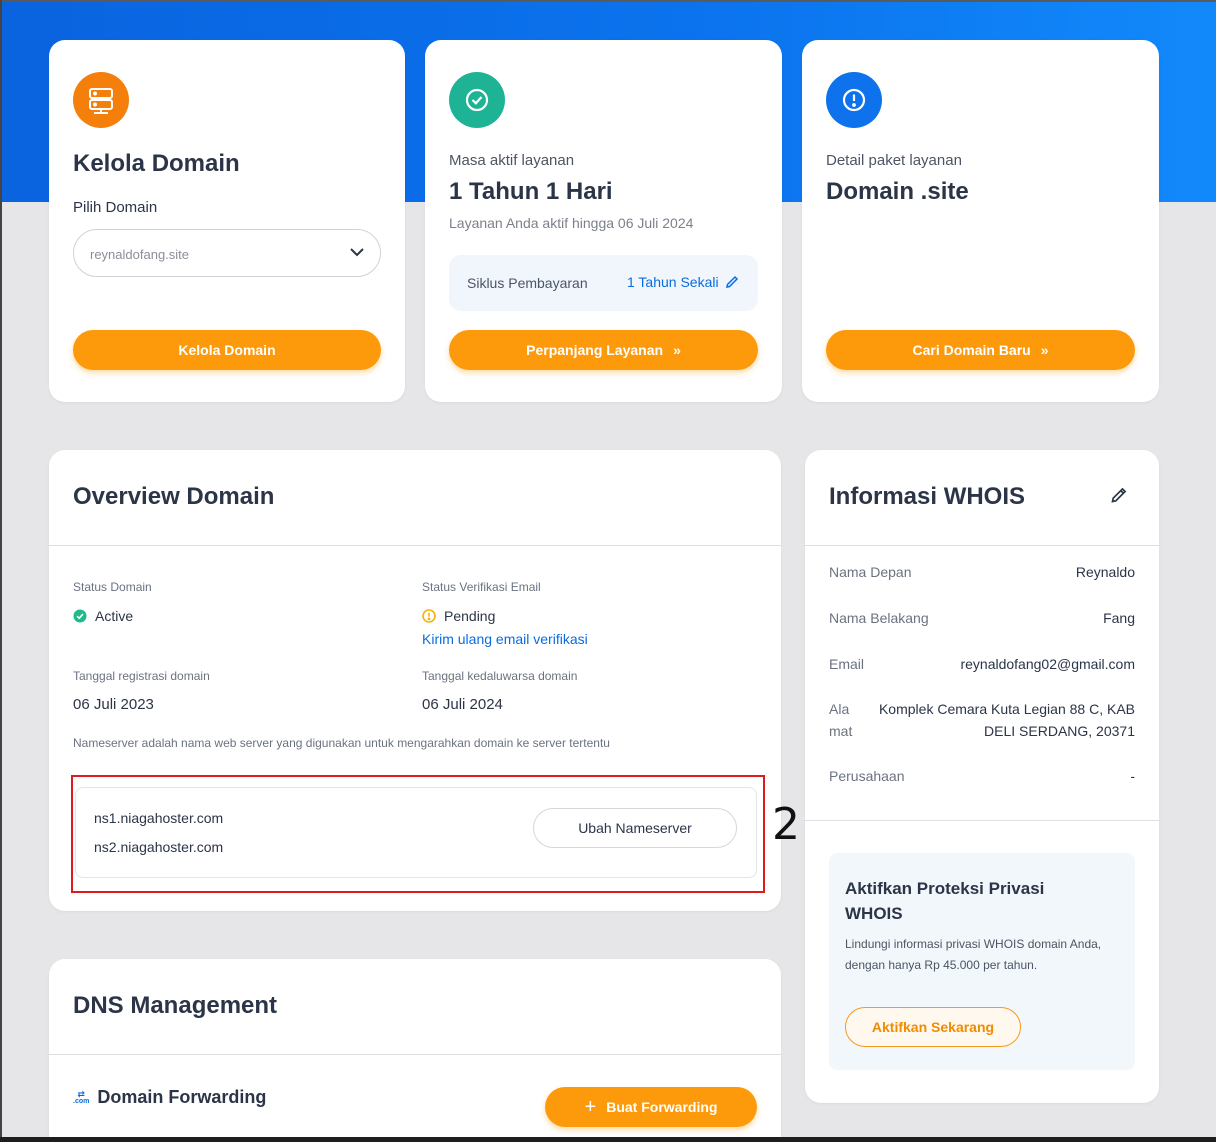 This screenshot has height=1142, width=1216. I want to click on status-domain: Active, so click(103, 616).